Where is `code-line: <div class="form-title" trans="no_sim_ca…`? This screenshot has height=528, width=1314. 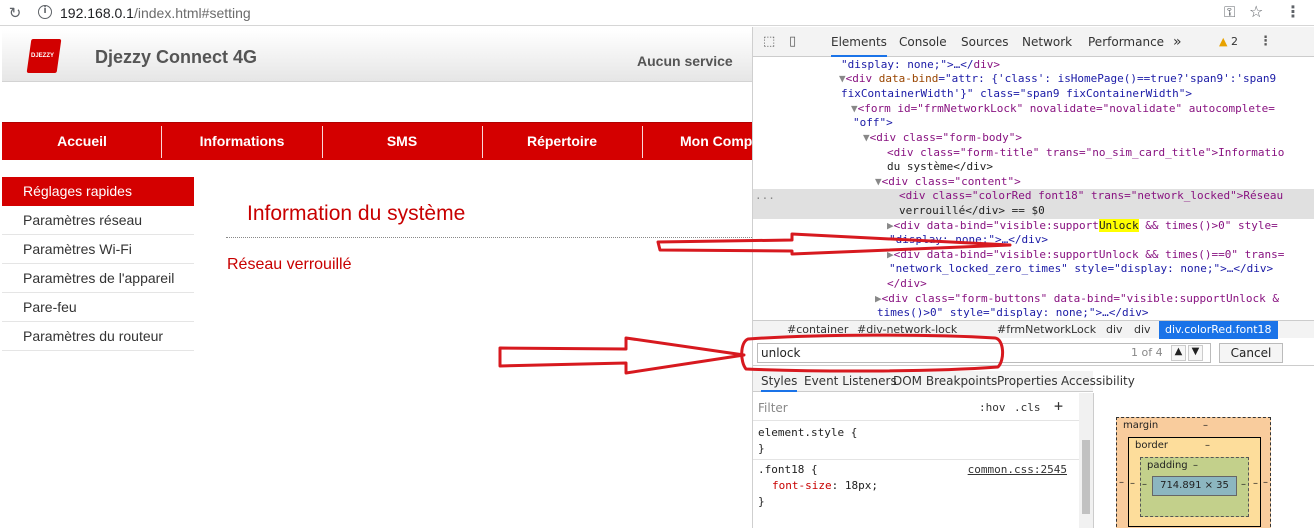
code-line: <div class="form-title" trans="no_sim_ca… is located at coordinates (1085, 153).